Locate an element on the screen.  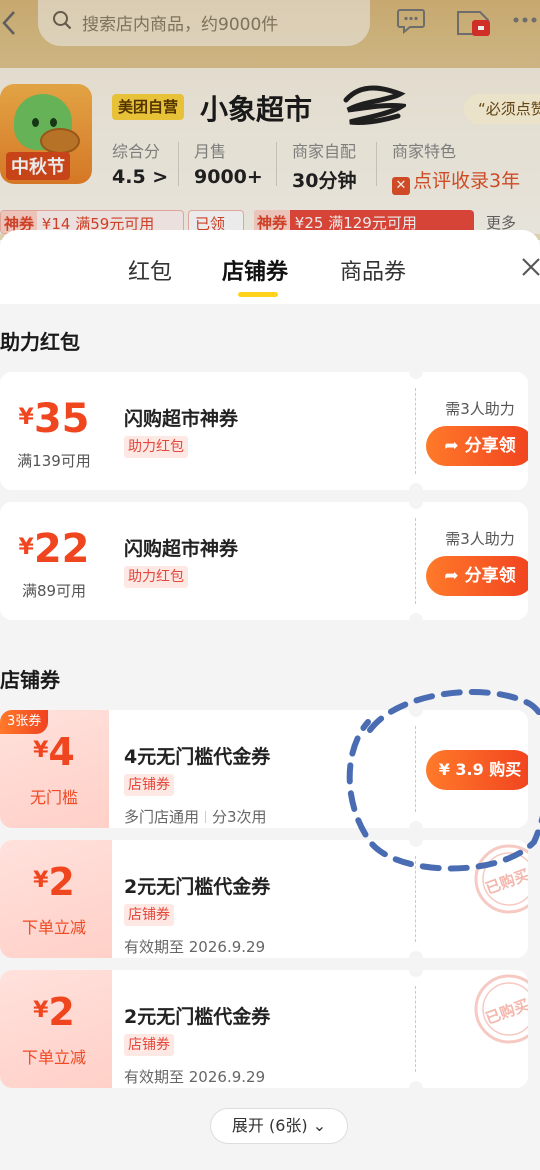
coupon-usage-note: 多门店通用 分3次用 is located at coordinates (195, 817).